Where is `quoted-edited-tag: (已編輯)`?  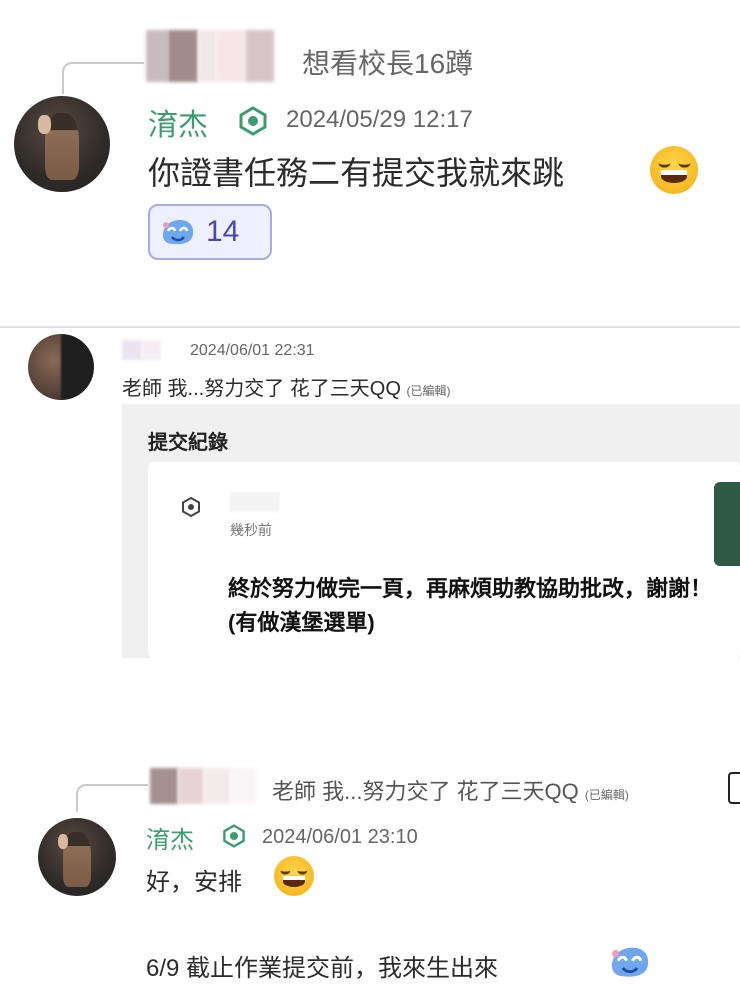
quoted-edited-tag: (已編輯) is located at coordinates (606, 795).